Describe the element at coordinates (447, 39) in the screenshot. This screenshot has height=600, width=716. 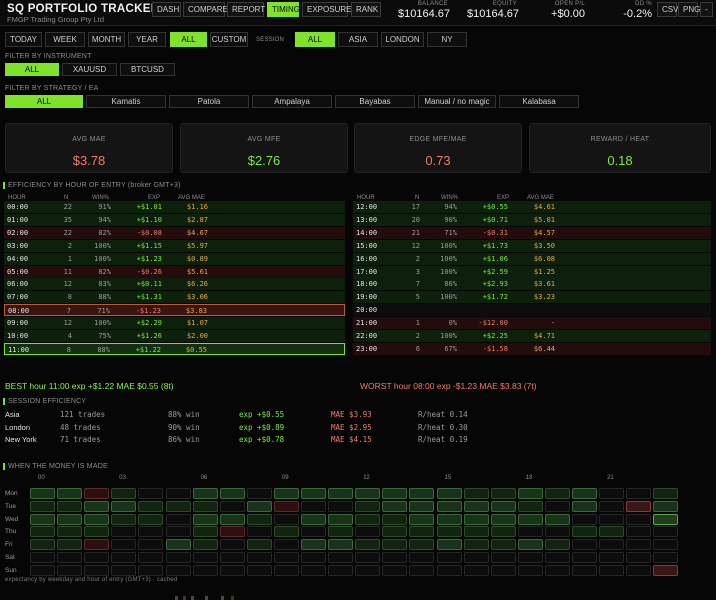
I see `session-ny: NY` at that location.